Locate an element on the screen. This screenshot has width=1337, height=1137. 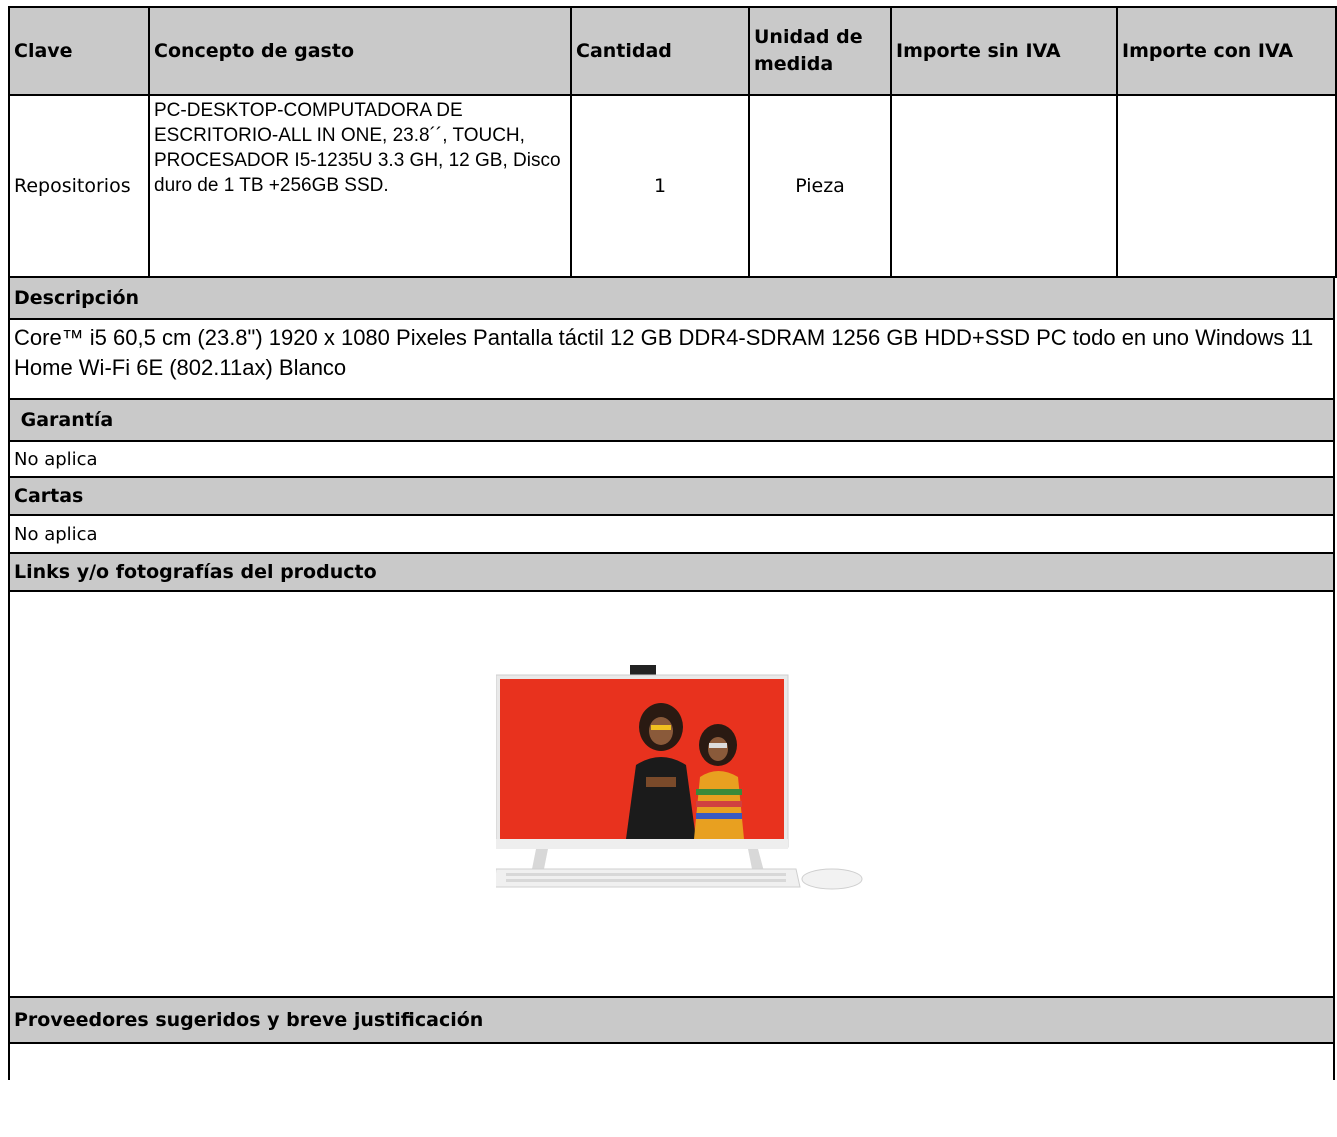
section-cartas-header: Cartas is located at coordinates (671, 497).